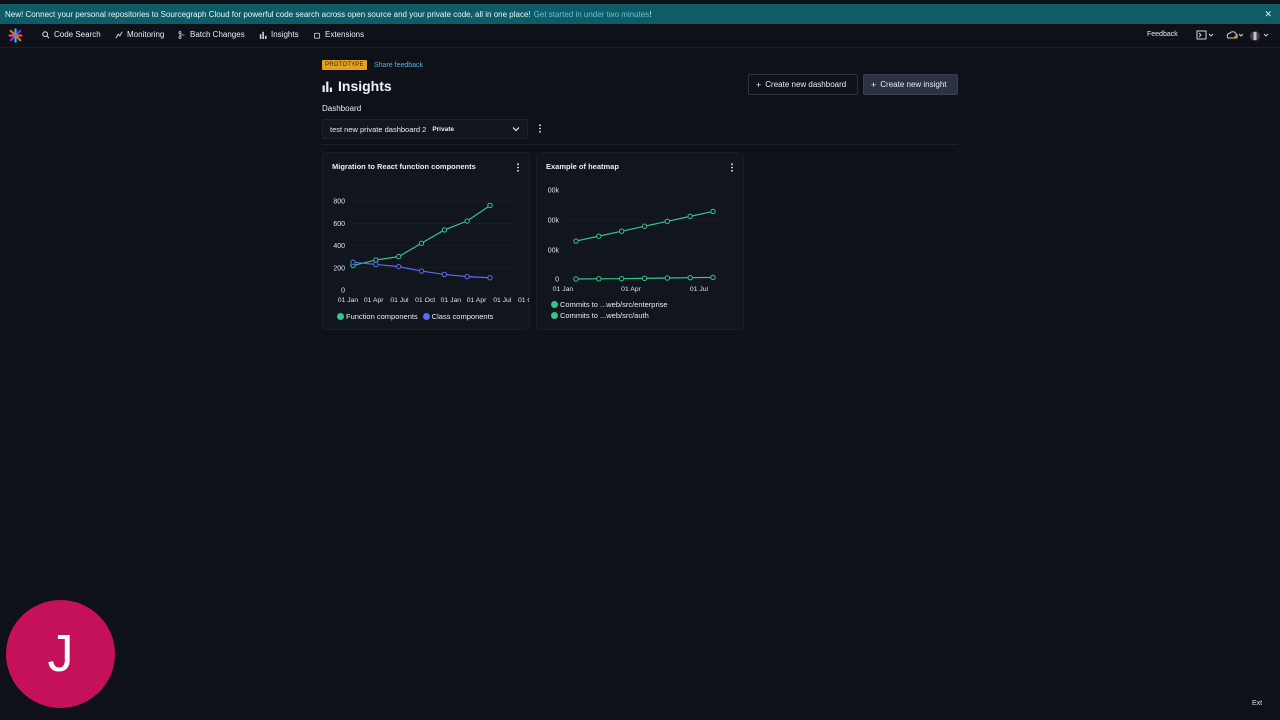  I want to click on chevron-down-icon, so click(516, 129).